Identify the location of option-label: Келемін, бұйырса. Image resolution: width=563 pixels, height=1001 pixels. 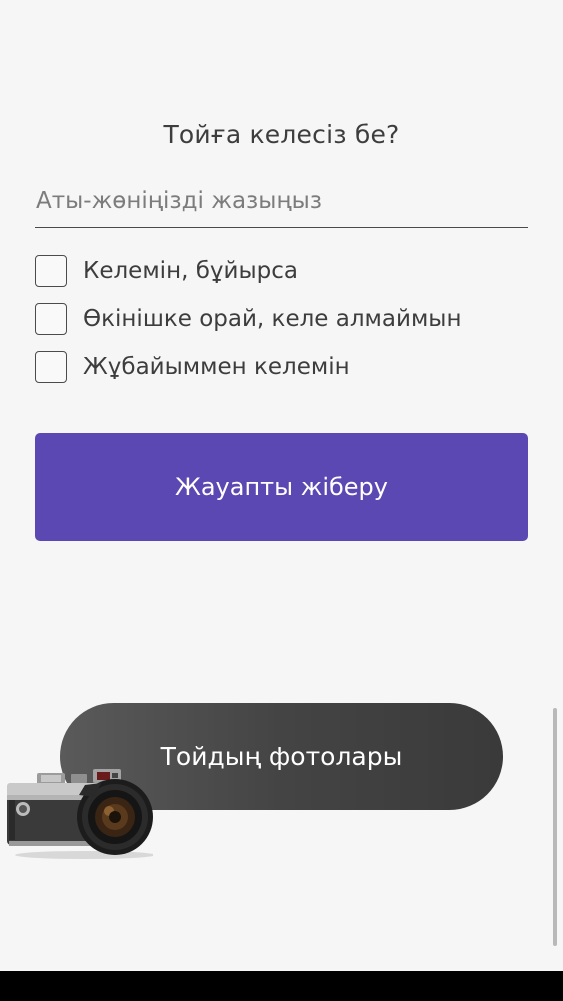
(190, 271).